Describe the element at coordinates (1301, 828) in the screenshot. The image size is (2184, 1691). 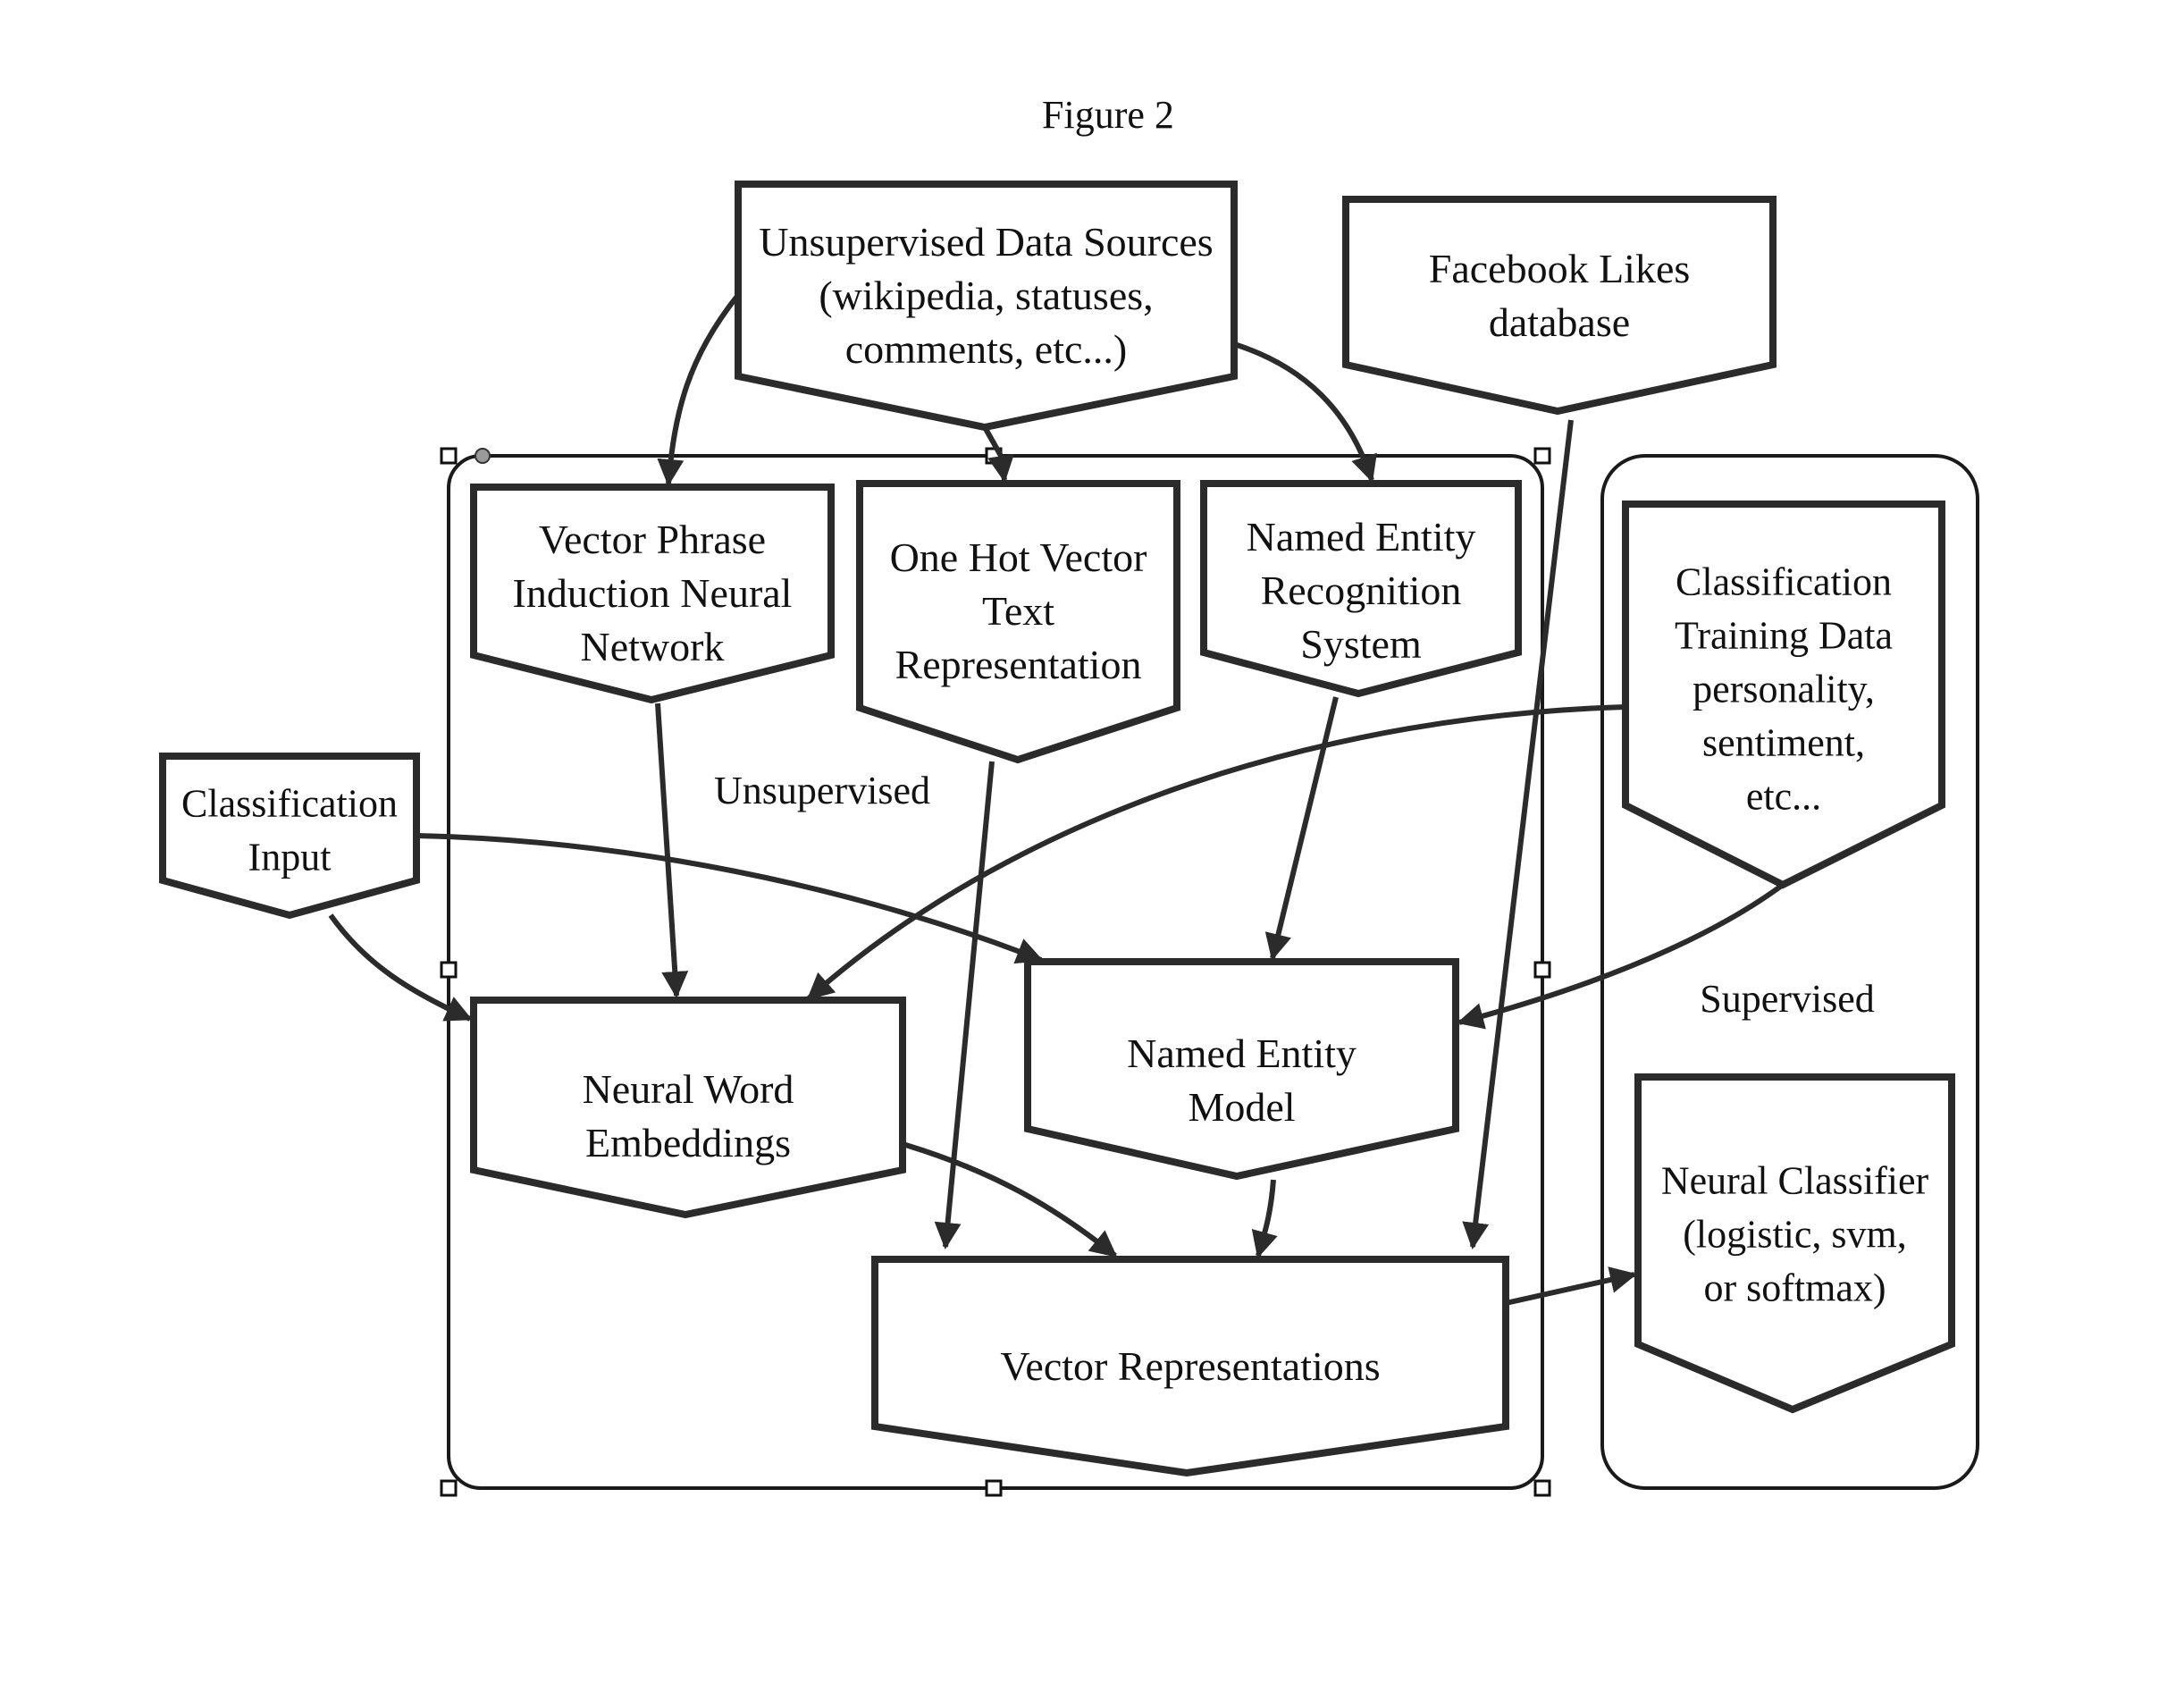
I see `edge-ner-system-to-ne-model` at that location.